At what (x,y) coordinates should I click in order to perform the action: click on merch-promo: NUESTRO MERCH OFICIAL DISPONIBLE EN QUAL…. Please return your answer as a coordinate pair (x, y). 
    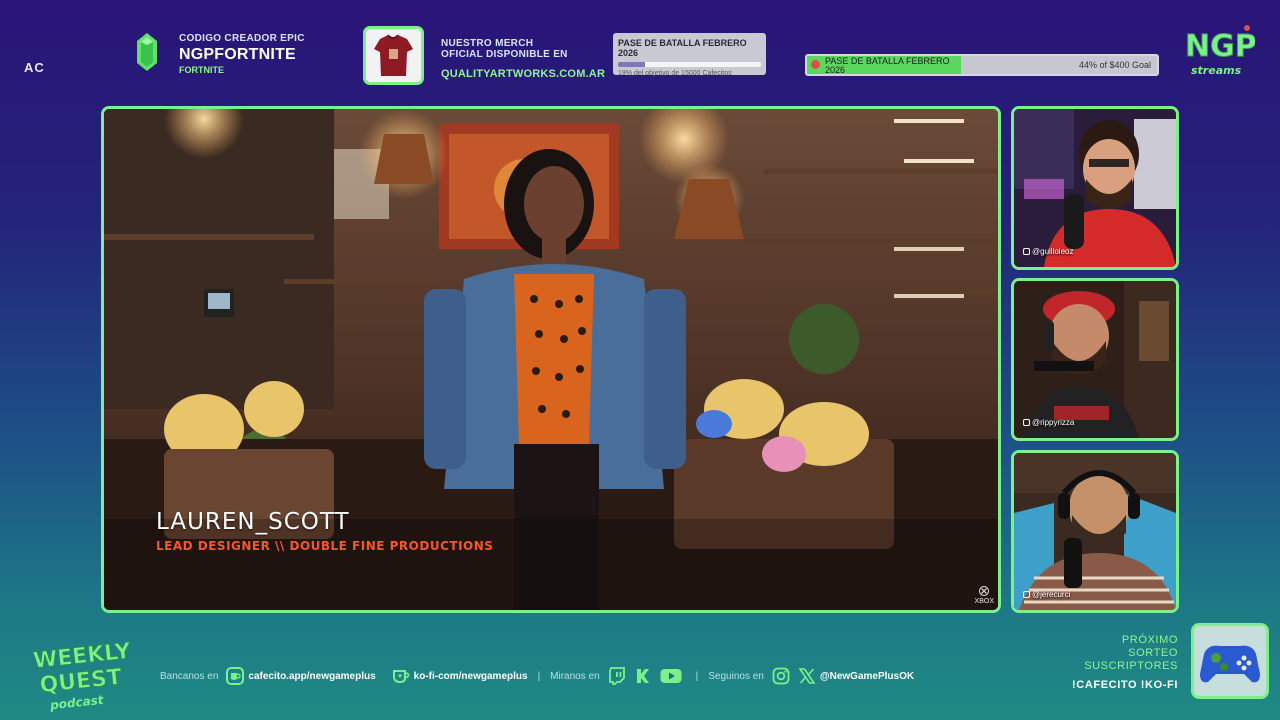
    Looking at the image, I should click on (523, 59).